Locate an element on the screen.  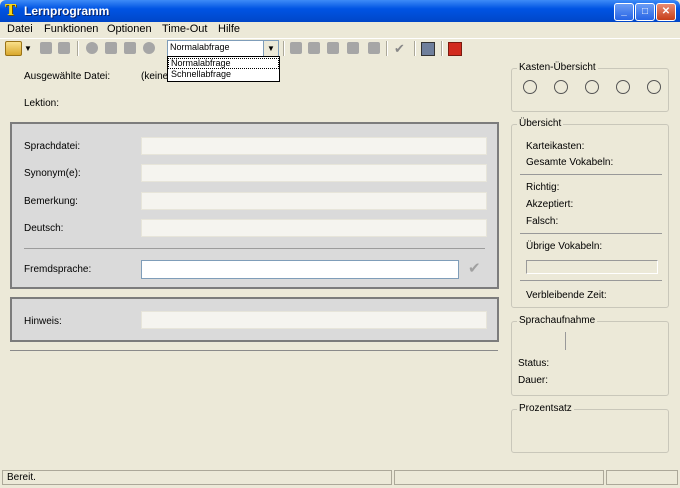
bottom-area-separator is located at coordinates (254, 350).